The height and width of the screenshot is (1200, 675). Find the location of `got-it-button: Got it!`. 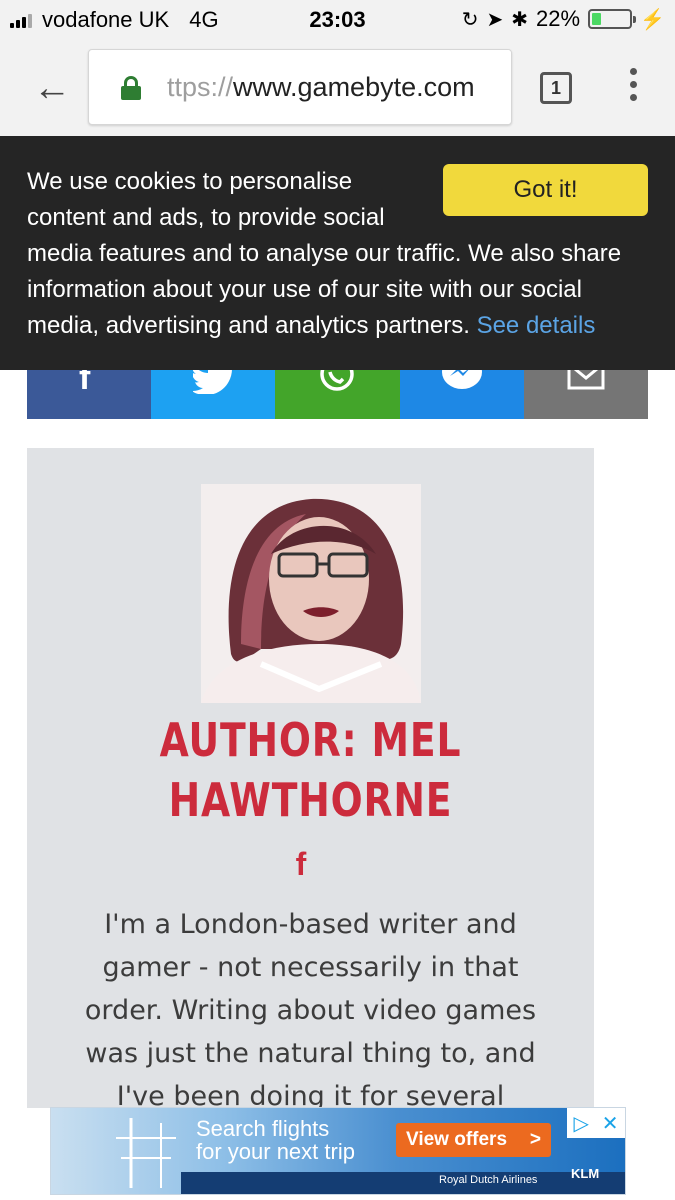

got-it-button: Got it! is located at coordinates (545, 190).